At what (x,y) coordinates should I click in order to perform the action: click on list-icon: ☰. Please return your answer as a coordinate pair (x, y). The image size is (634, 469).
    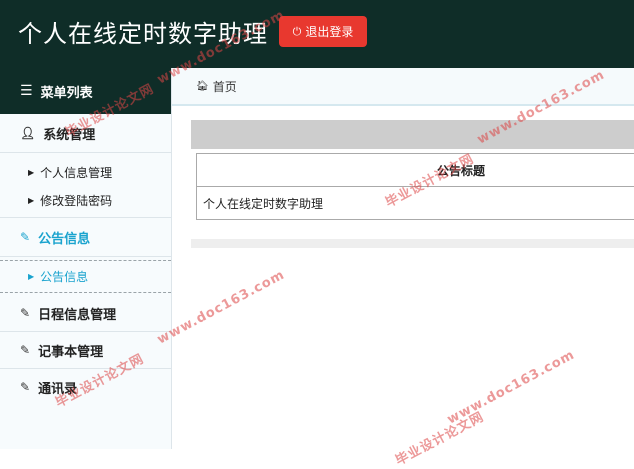
    Looking at the image, I should click on (26, 91).